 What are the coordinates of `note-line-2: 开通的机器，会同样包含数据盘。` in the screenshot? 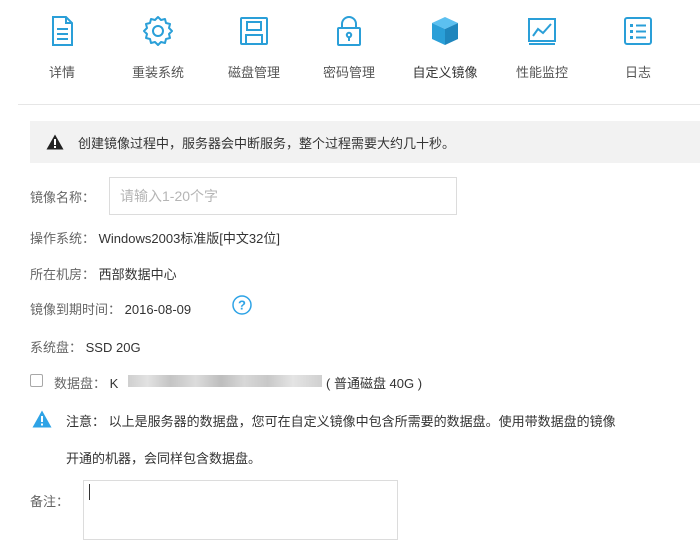 It's located at (163, 457).